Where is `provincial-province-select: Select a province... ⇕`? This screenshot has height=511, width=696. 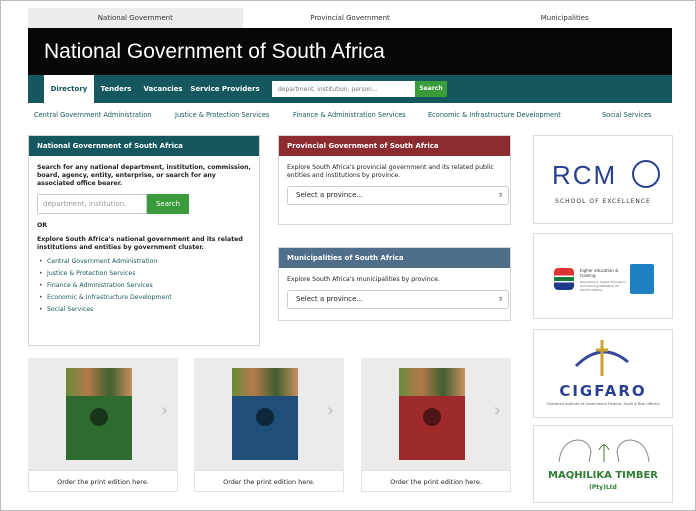 provincial-province-select: Select a province... ⇕ is located at coordinates (398, 195).